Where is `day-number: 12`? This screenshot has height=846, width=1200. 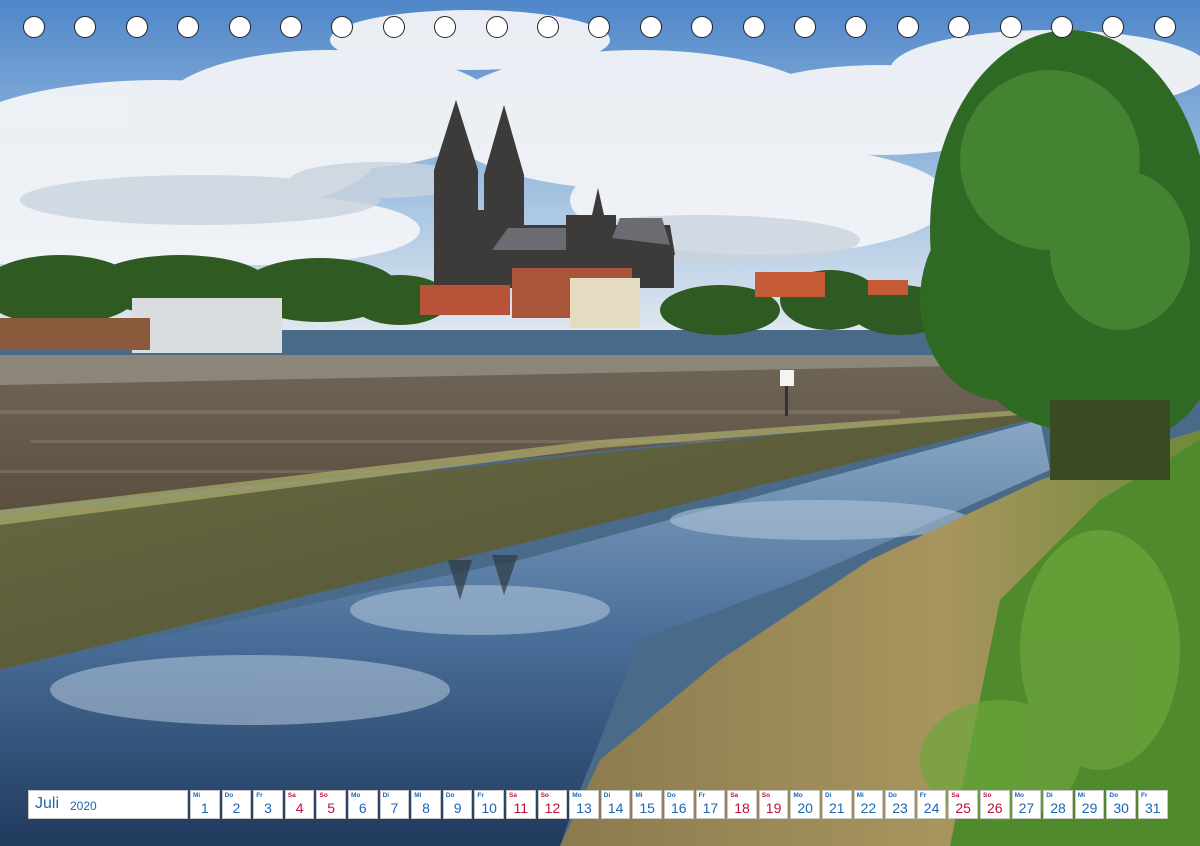
day-number: 12 is located at coordinates (552, 808).